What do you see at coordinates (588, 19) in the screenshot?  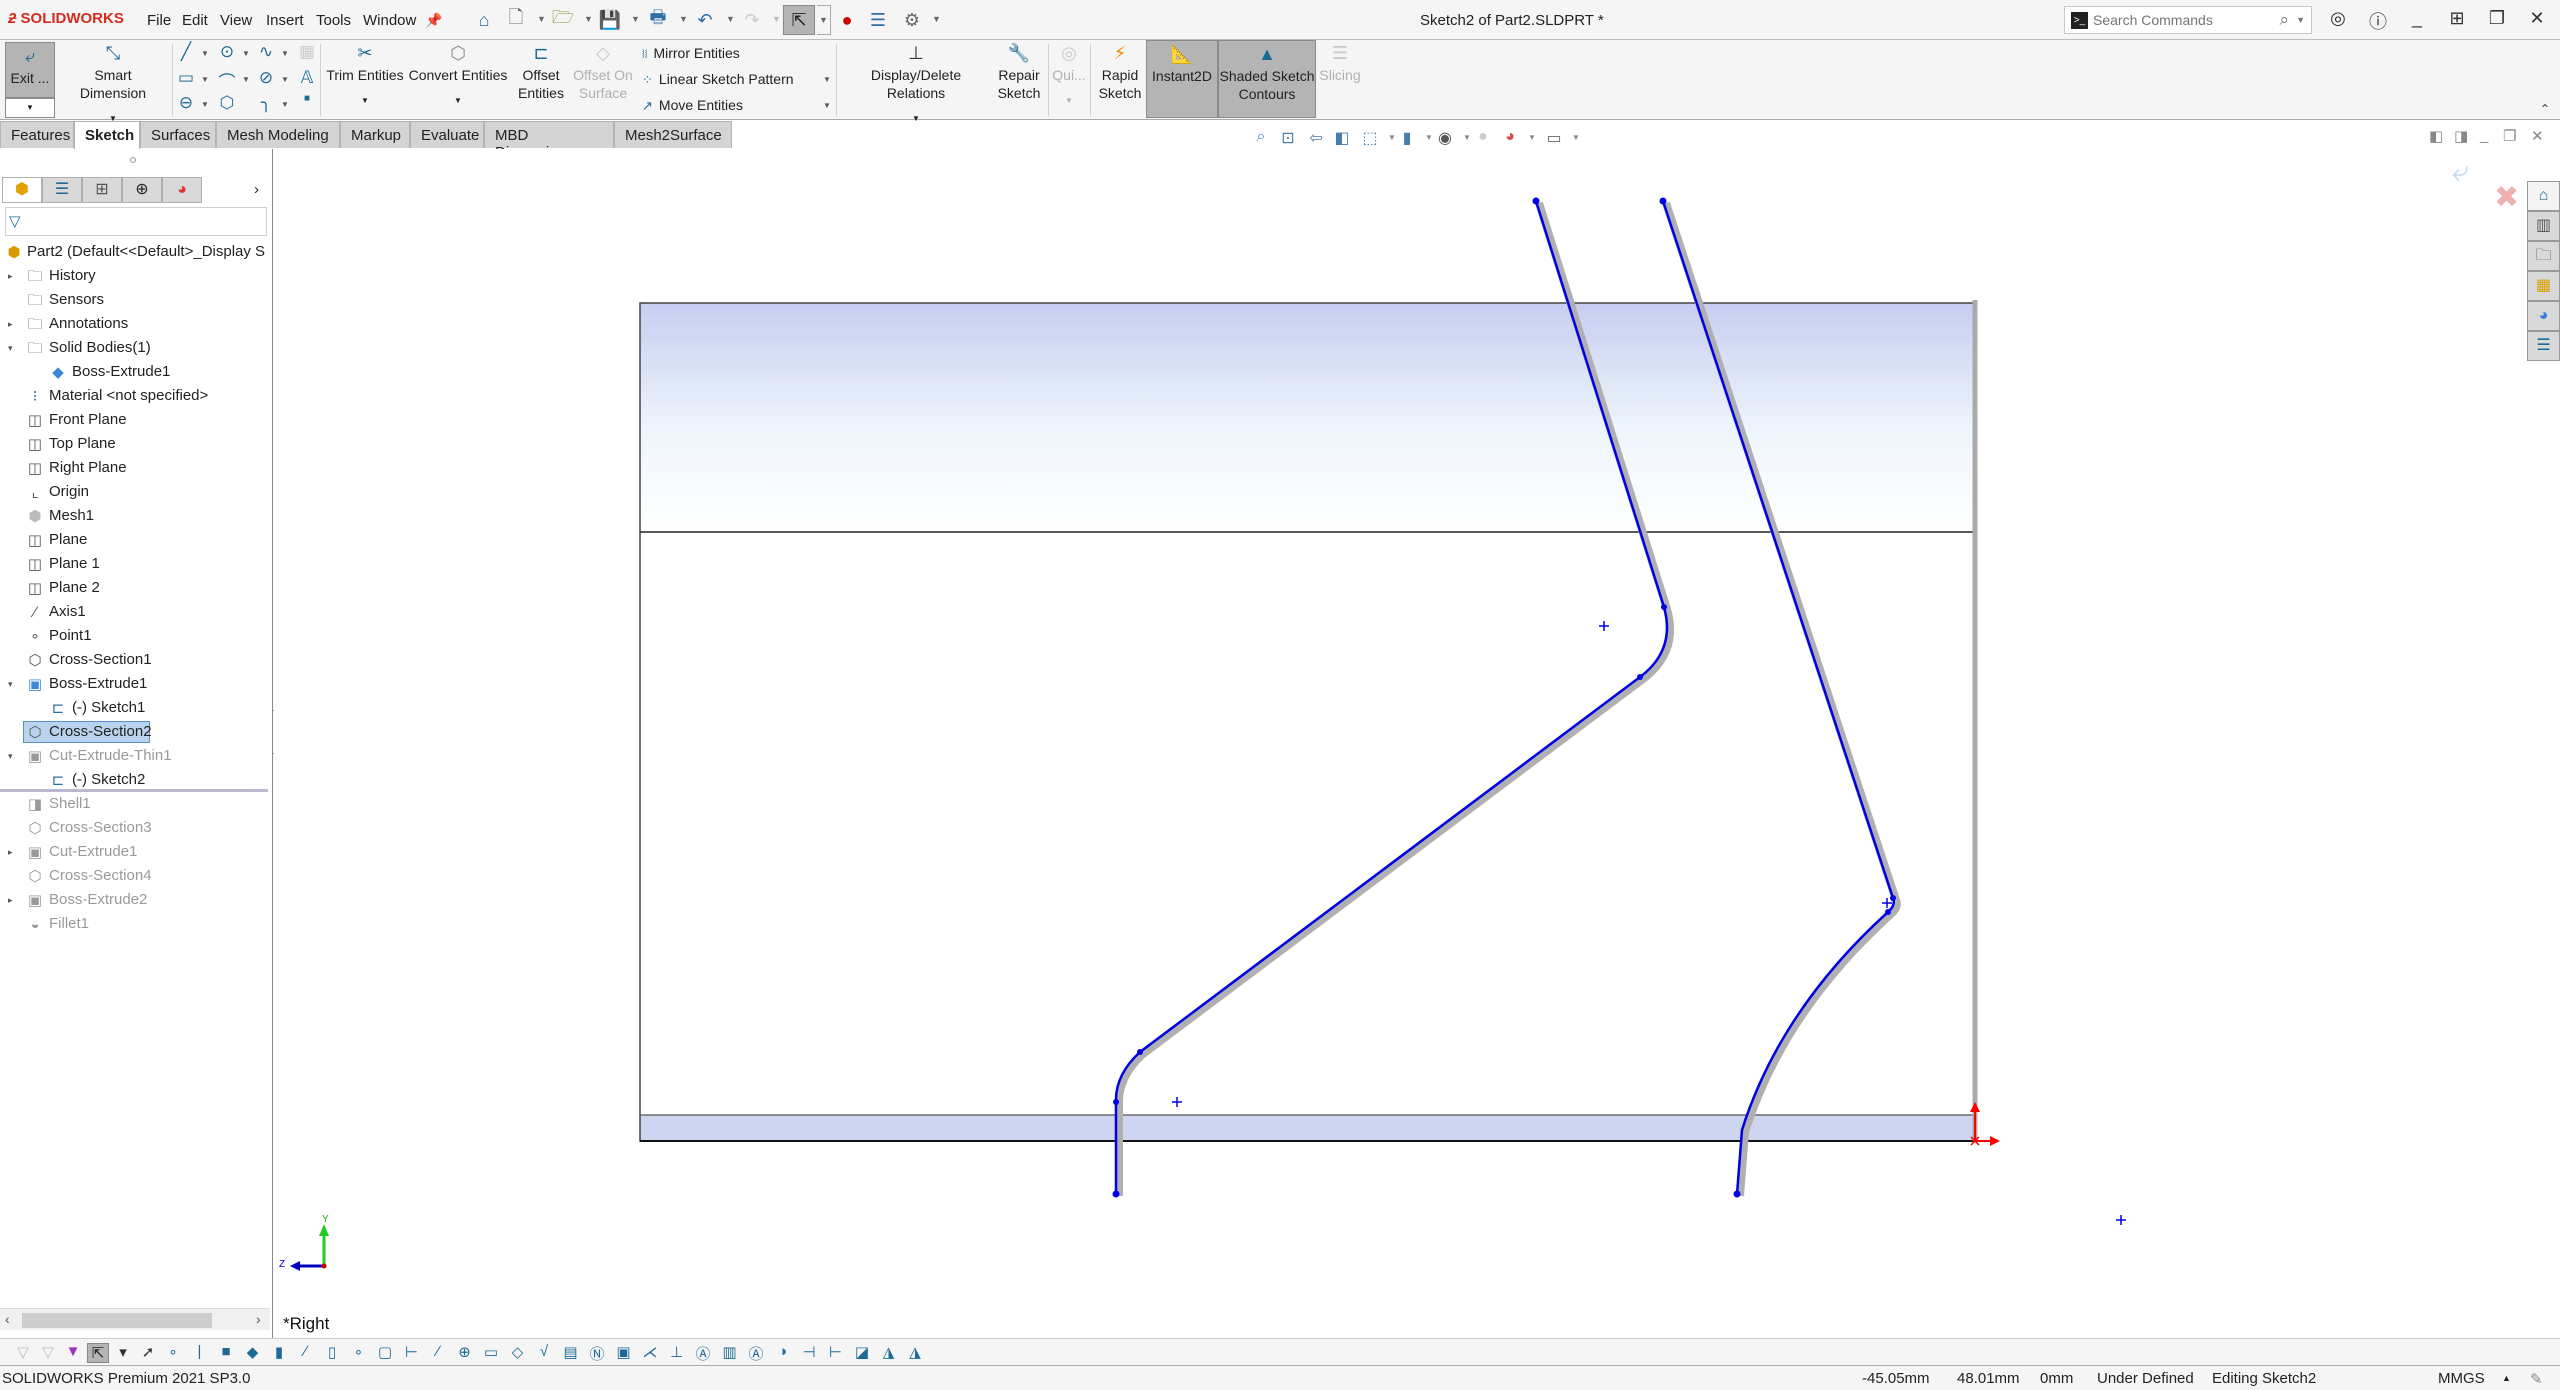 I see `open-dropdown: ▼` at bounding box center [588, 19].